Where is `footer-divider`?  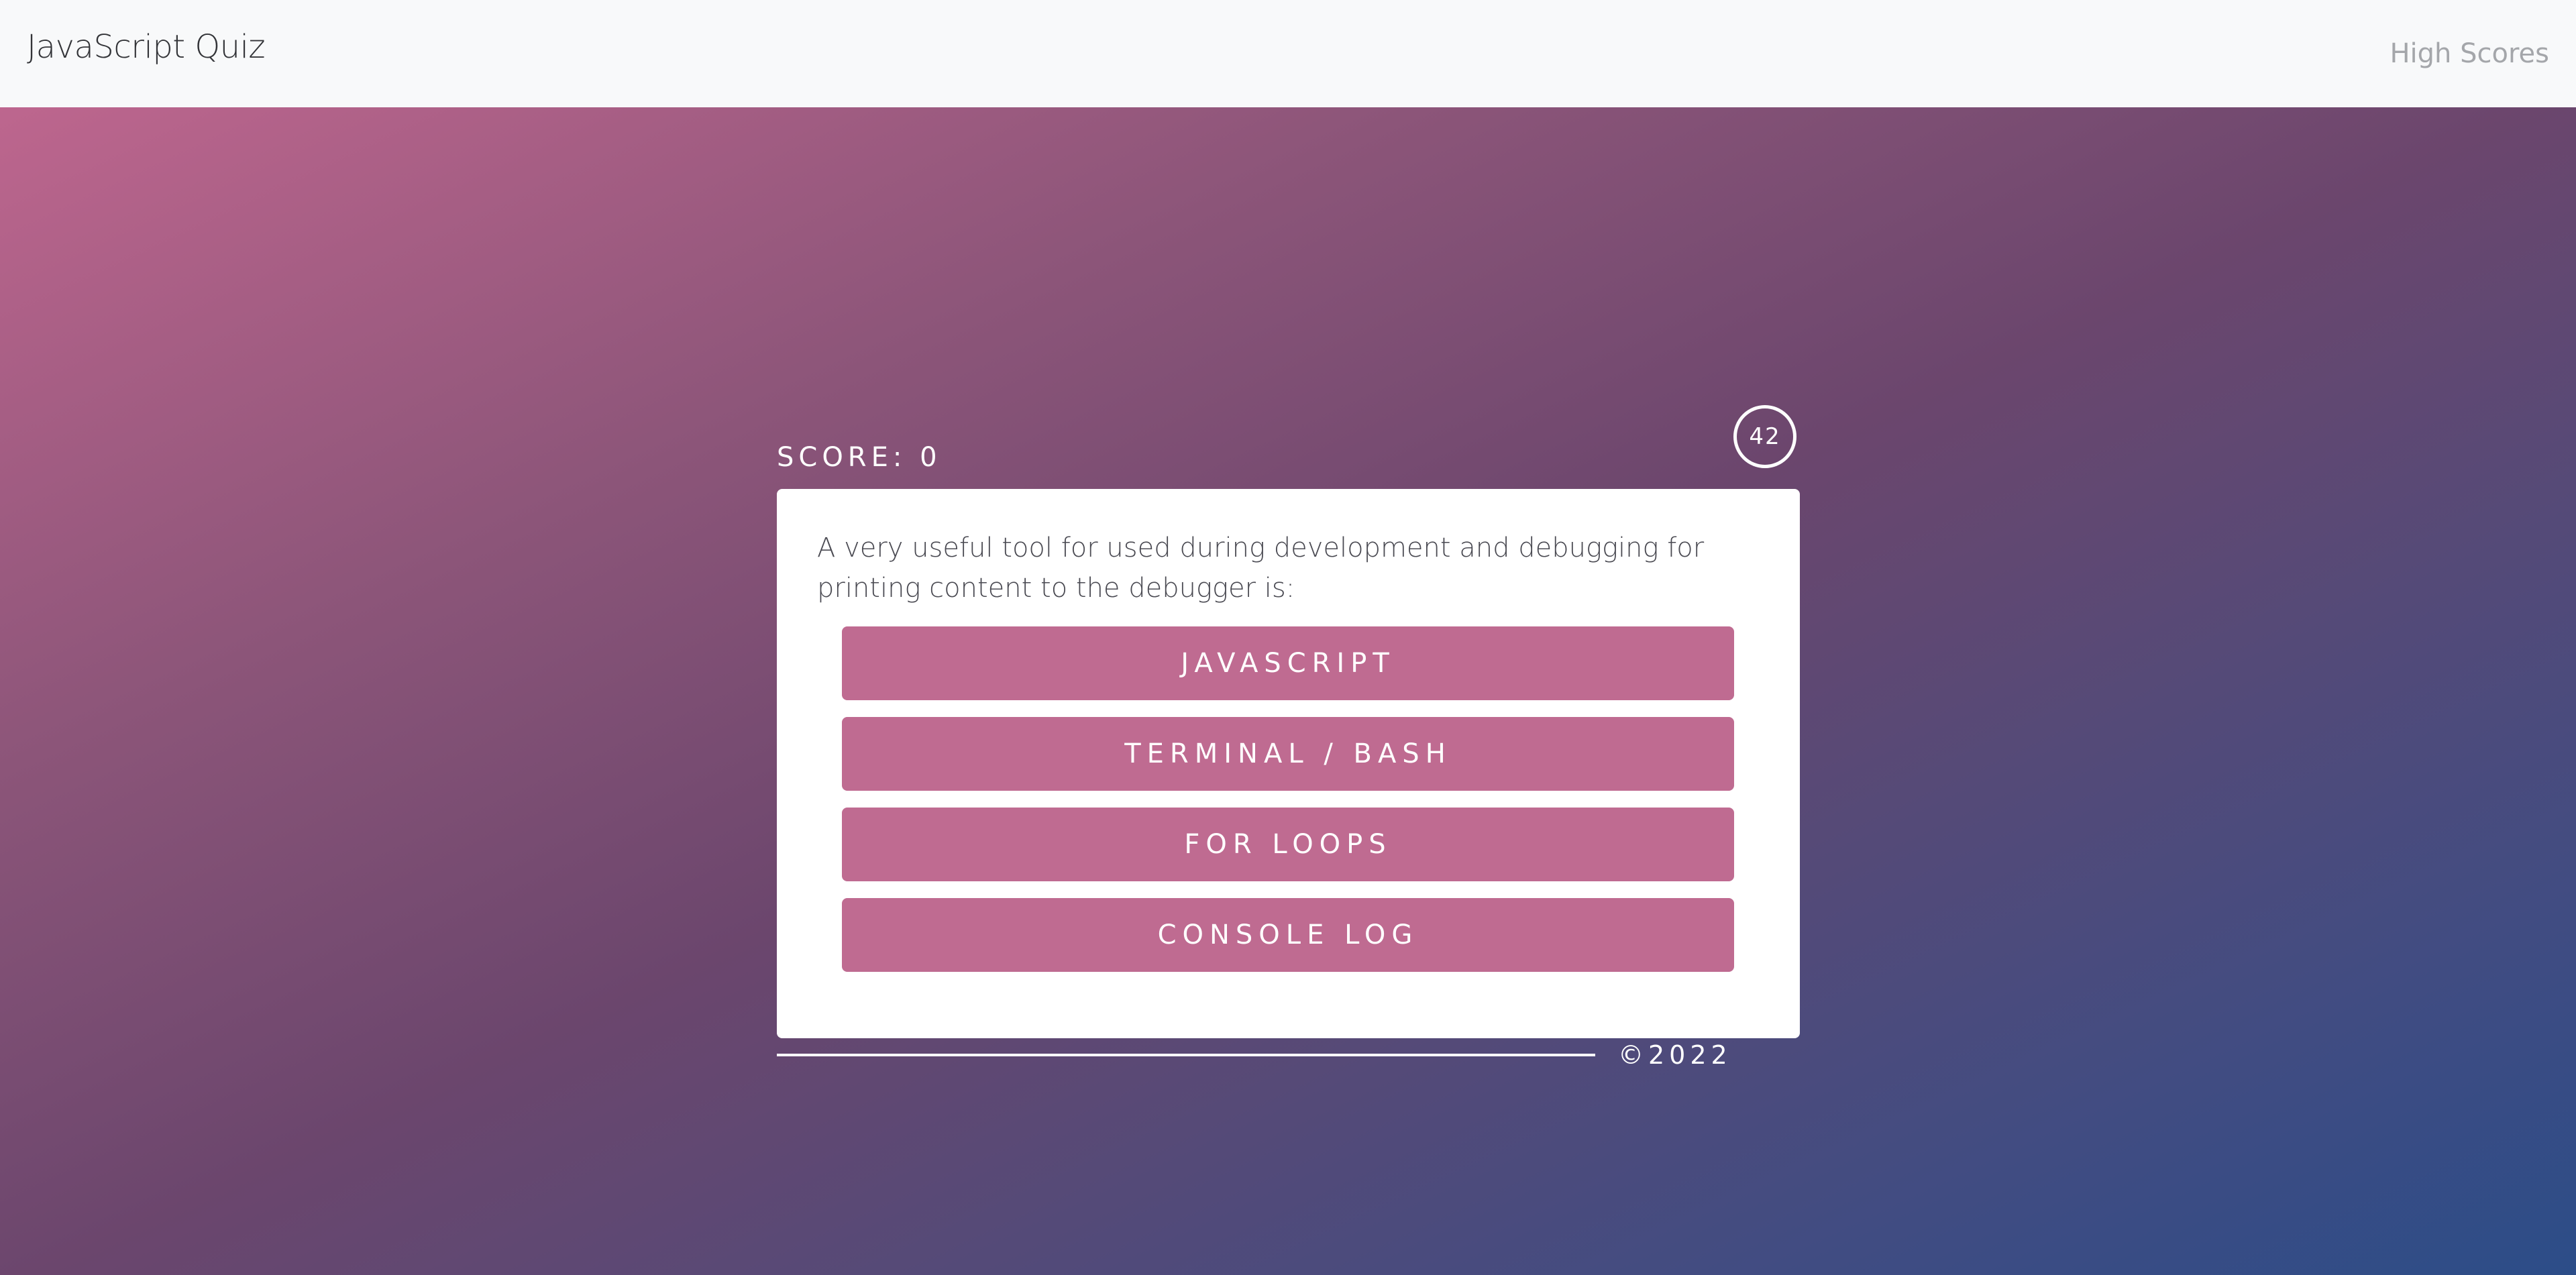 footer-divider is located at coordinates (1186, 1055).